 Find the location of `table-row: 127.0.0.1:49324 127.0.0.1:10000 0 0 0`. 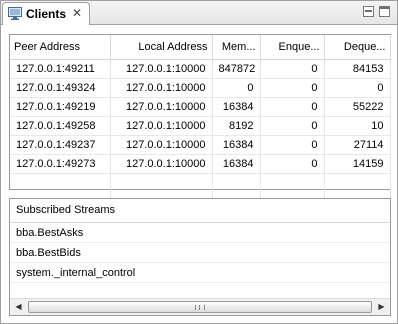

table-row: 127.0.0.1:49324 127.0.0.1:10000 0 0 0 is located at coordinates (200, 88).